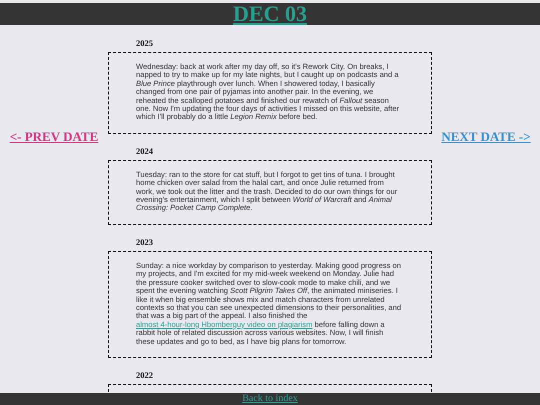  What do you see at coordinates (145, 43) in the screenshot?
I see `year-heading: 2025` at bounding box center [145, 43].